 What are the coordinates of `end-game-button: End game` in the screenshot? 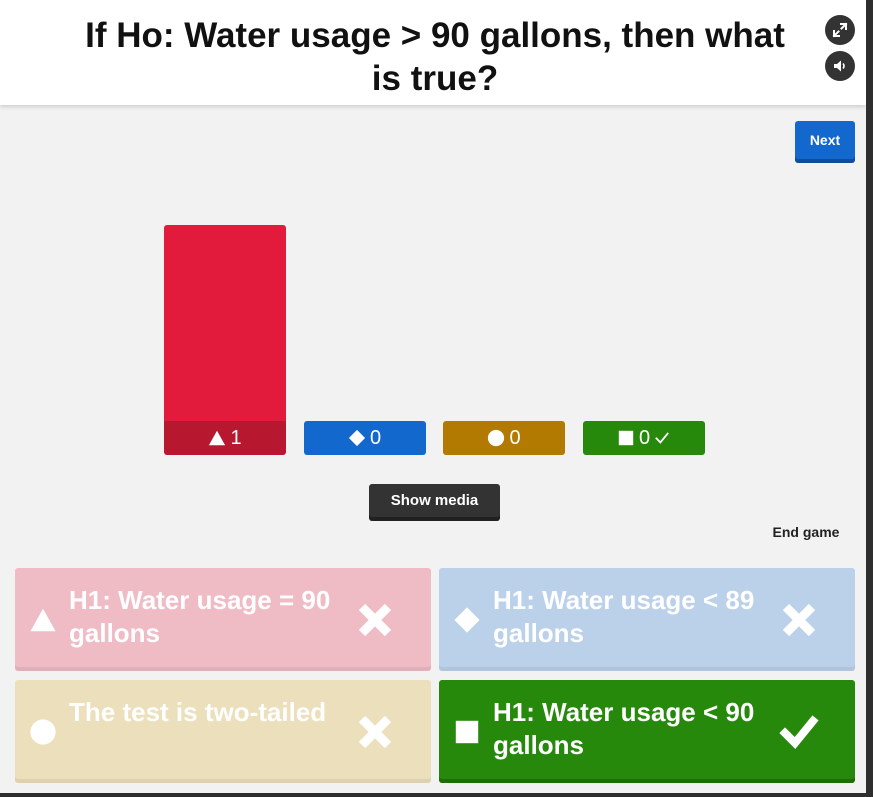 It's located at (806, 532).